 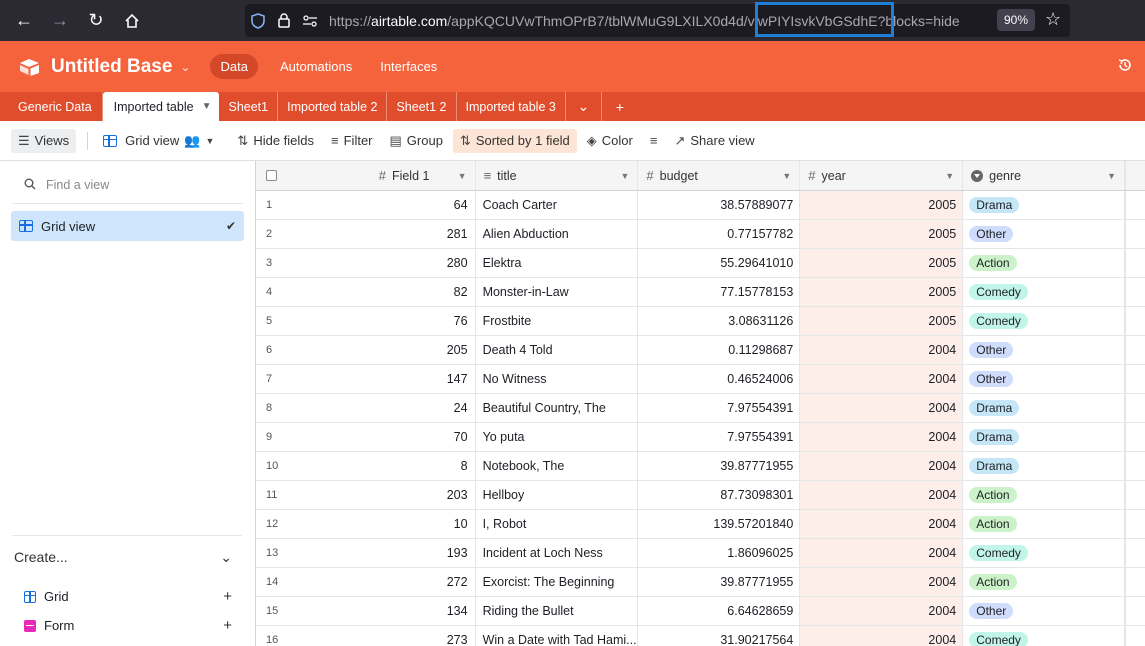 I want to click on cell-field1: 203, so click(x=394, y=495).